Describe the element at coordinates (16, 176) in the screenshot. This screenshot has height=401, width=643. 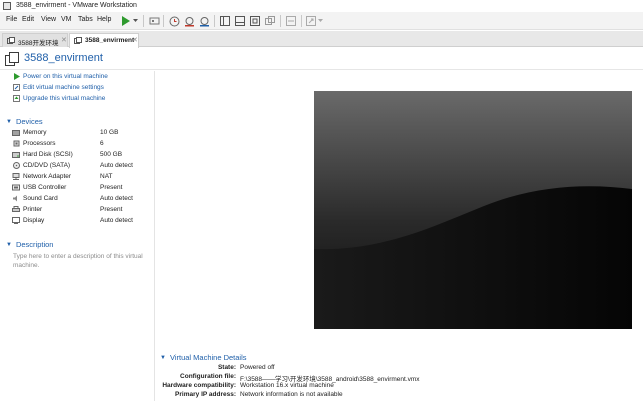
I see `network-adapter-icon` at that location.